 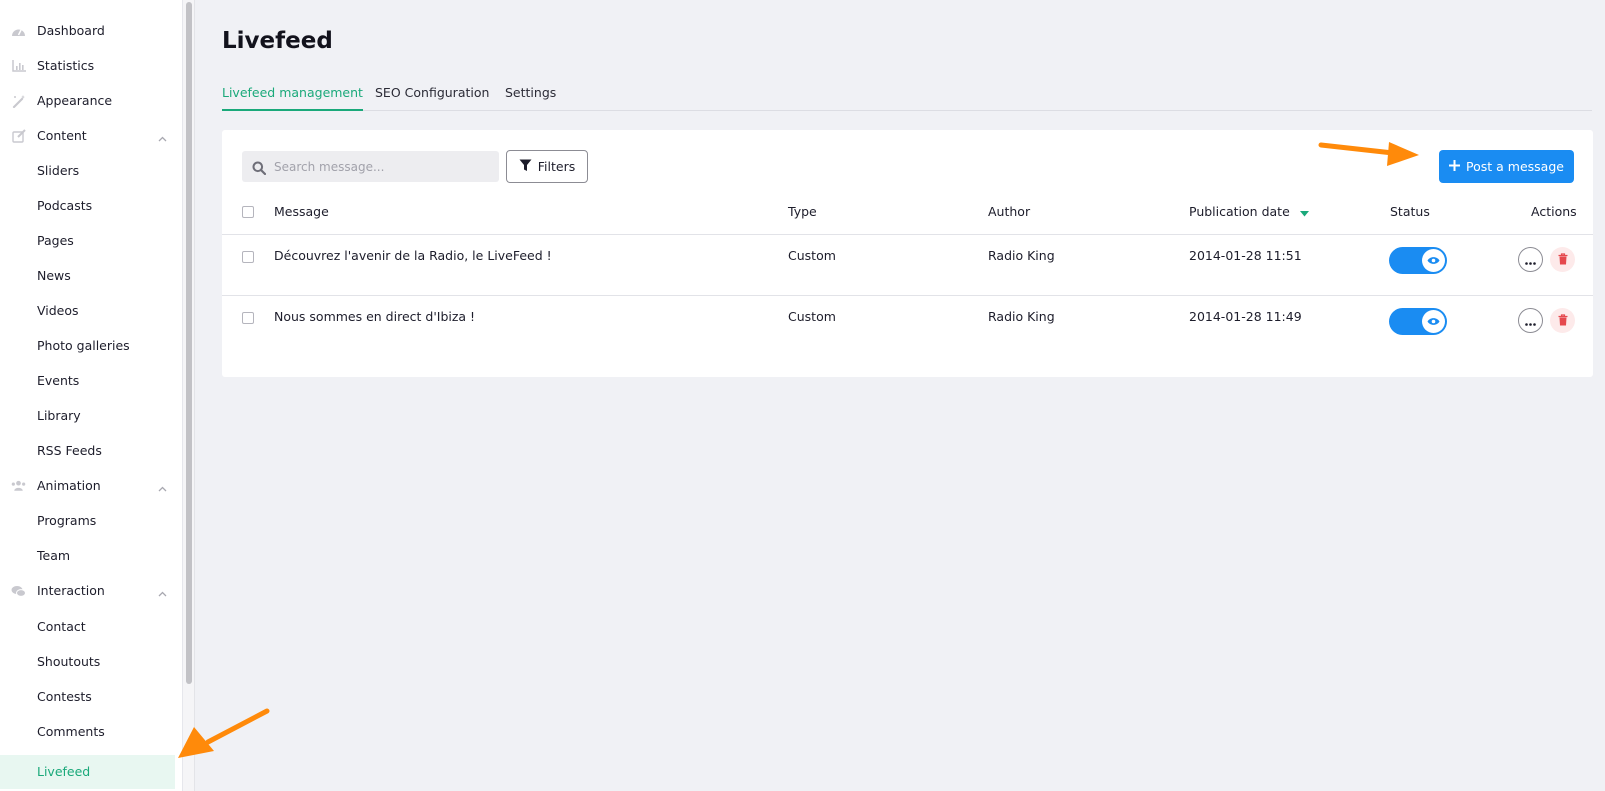 What do you see at coordinates (58, 170) in the screenshot?
I see `sidebar-item-label: Sliders` at bounding box center [58, 170].